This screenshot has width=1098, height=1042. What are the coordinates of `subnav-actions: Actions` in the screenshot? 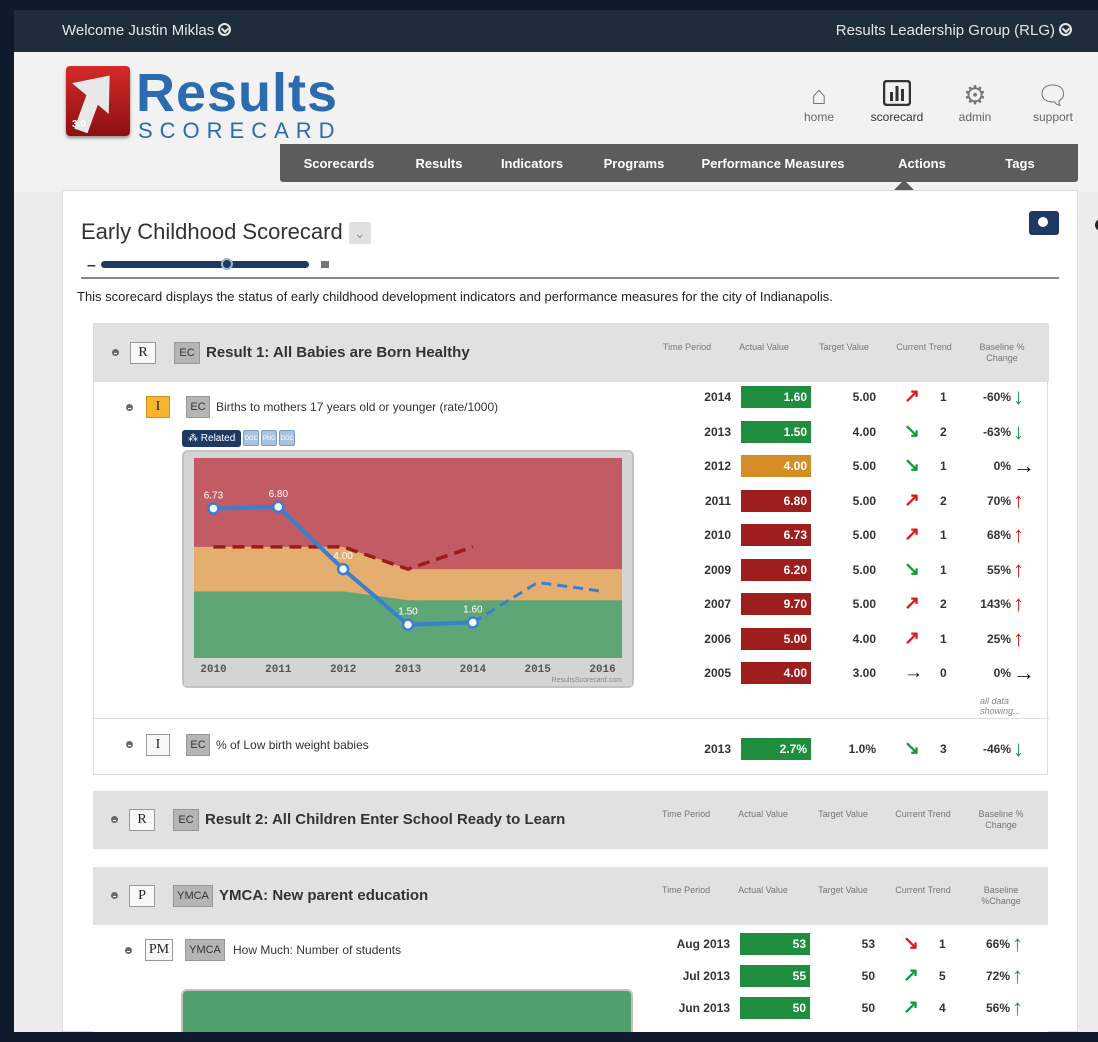 It's located at (922, 163).